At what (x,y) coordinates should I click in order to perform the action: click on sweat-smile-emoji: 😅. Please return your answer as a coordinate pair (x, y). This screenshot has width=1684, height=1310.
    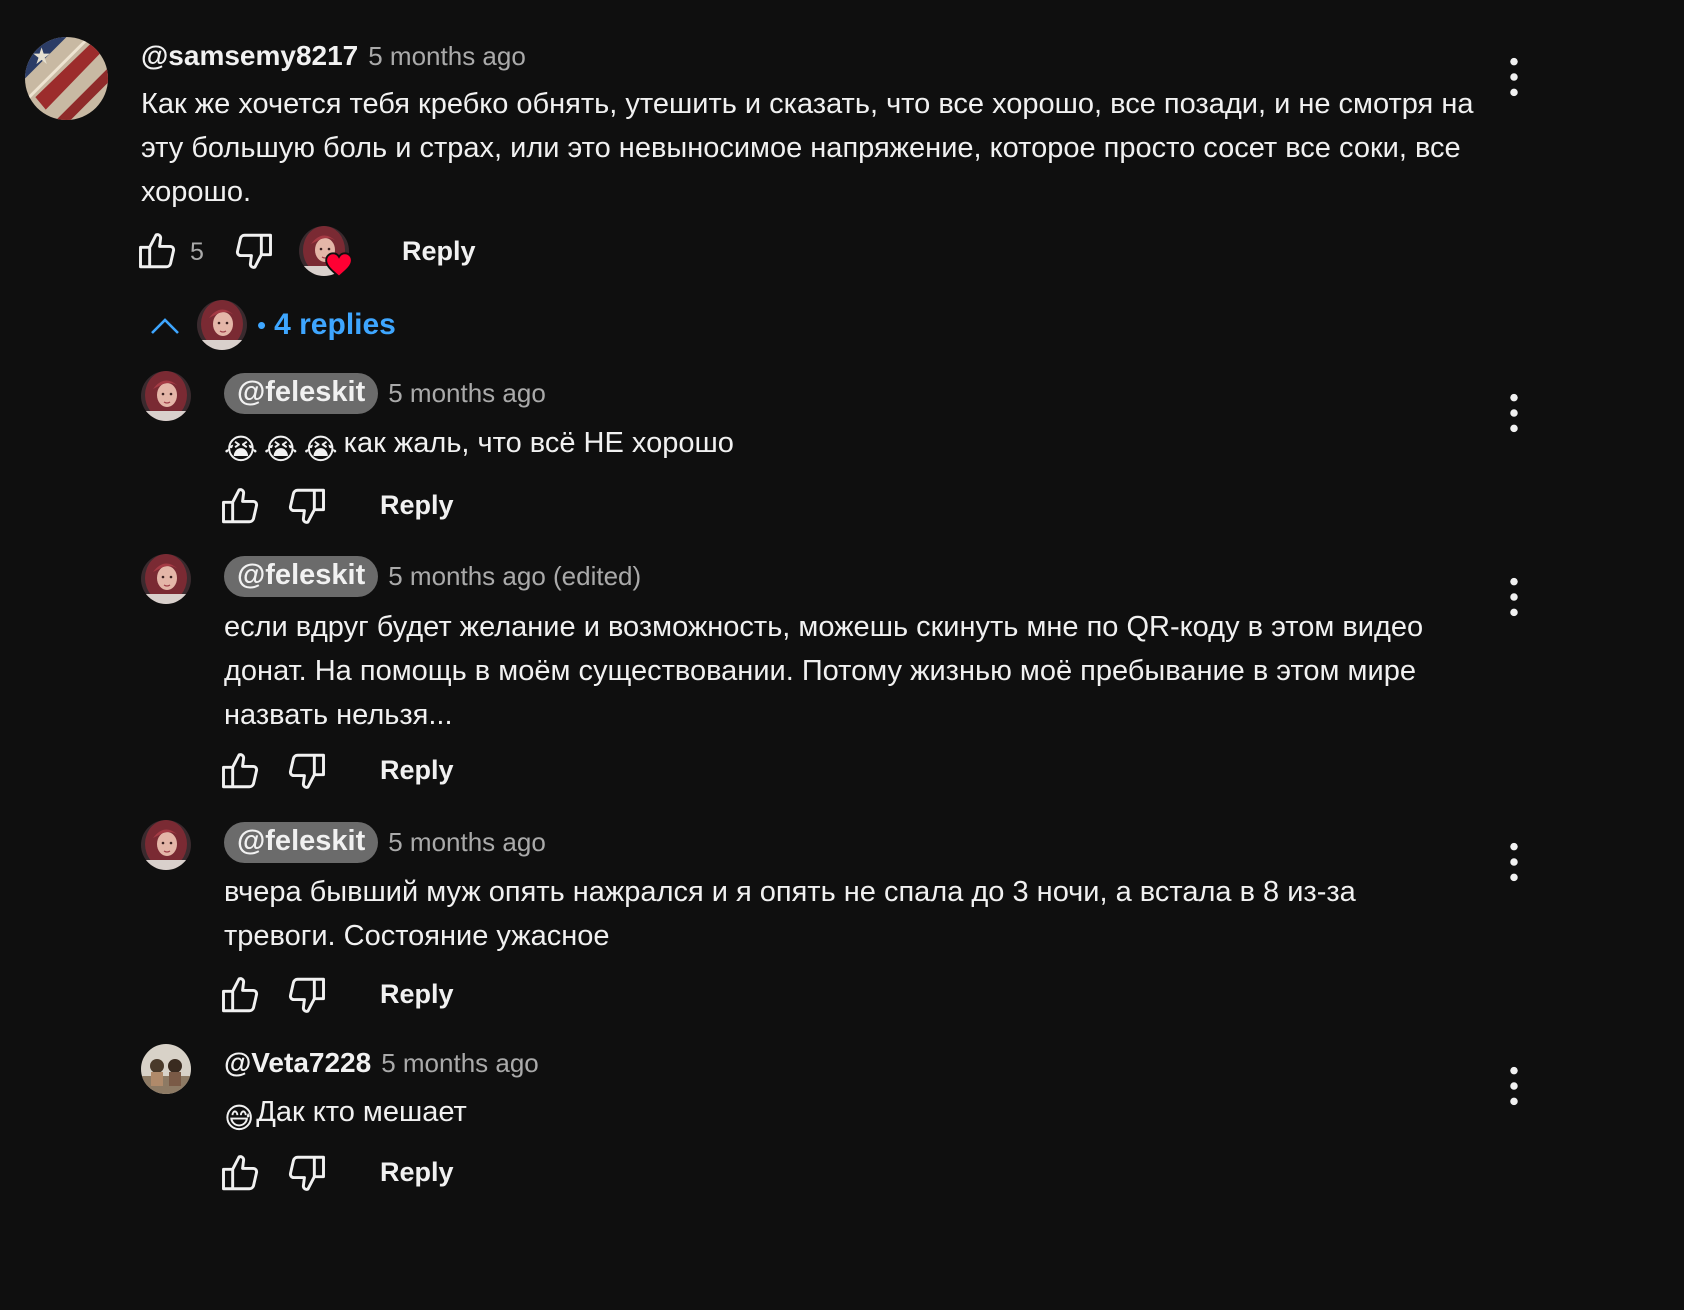
    Looking at the image, I should click on (239, 1119).